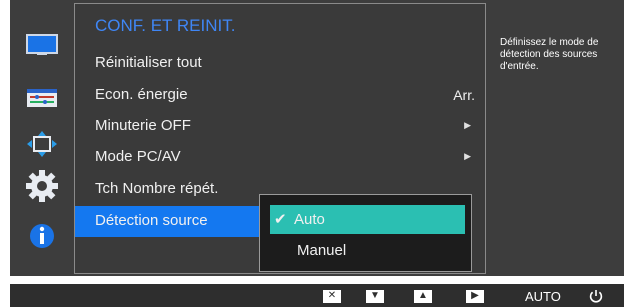 This screenshot has width=624, height=307. I want to click on menu-item-label: Tch Nombre répét., so click(157, 188).